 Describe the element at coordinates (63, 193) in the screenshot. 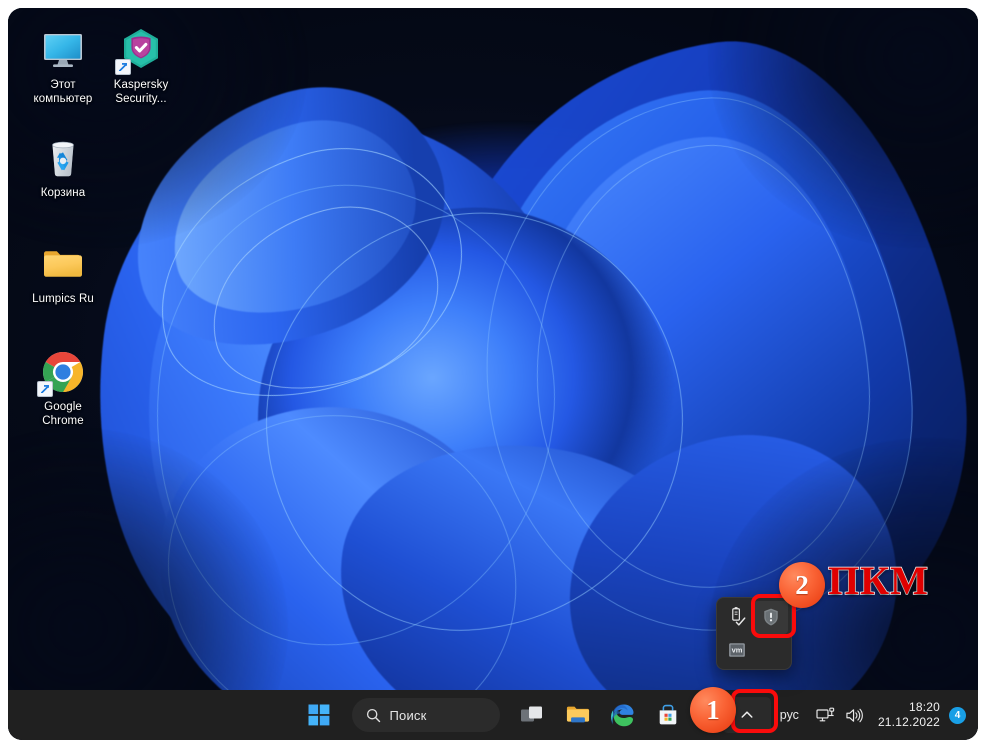

I see `desktop-icon-label: Корзина` at that location.